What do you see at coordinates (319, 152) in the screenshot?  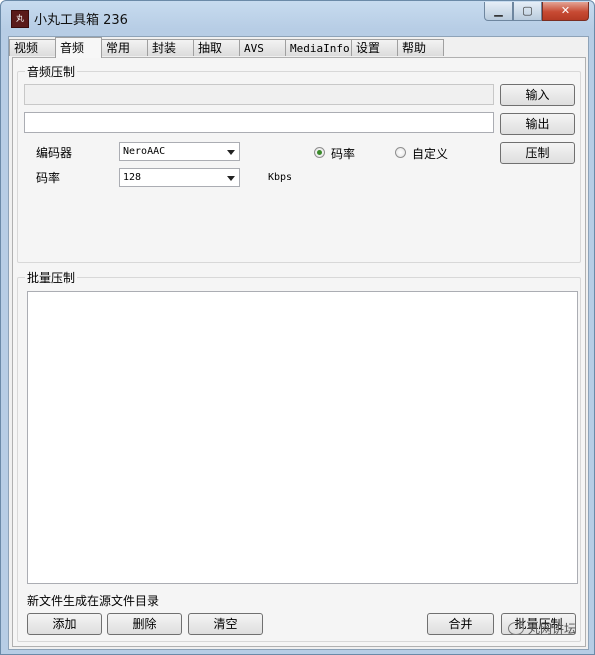 I see `radio-bitrate` at bounding box center [319, 152].